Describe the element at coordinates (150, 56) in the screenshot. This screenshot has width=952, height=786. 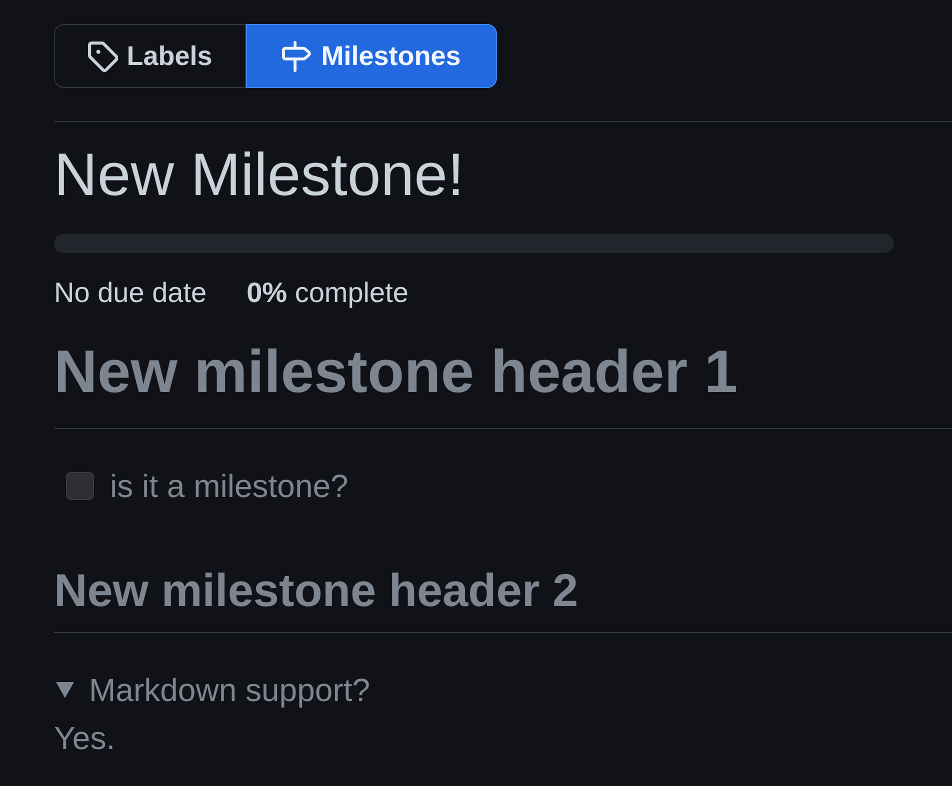
I see `tab: Labels` at that location.